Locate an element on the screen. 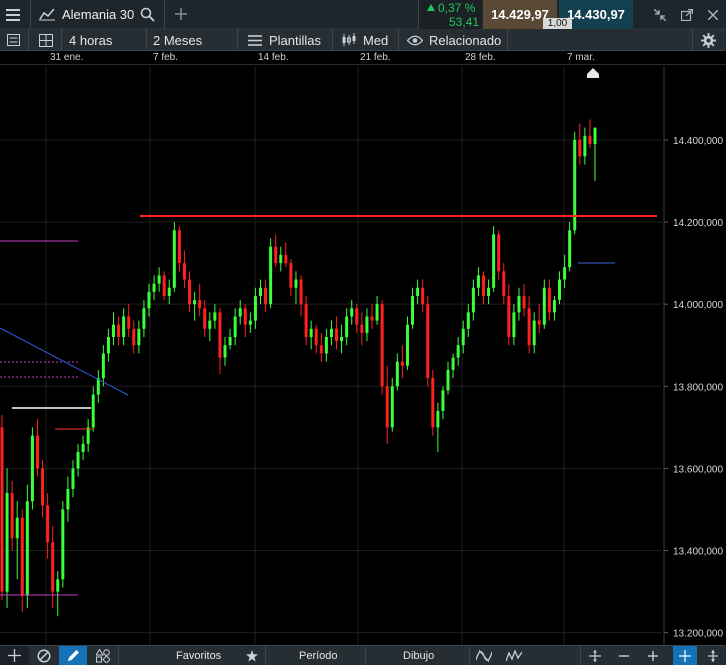 The width and height of the screenshot is (726, 665). cursor-cross-icon is located at coordinates (685, 655).